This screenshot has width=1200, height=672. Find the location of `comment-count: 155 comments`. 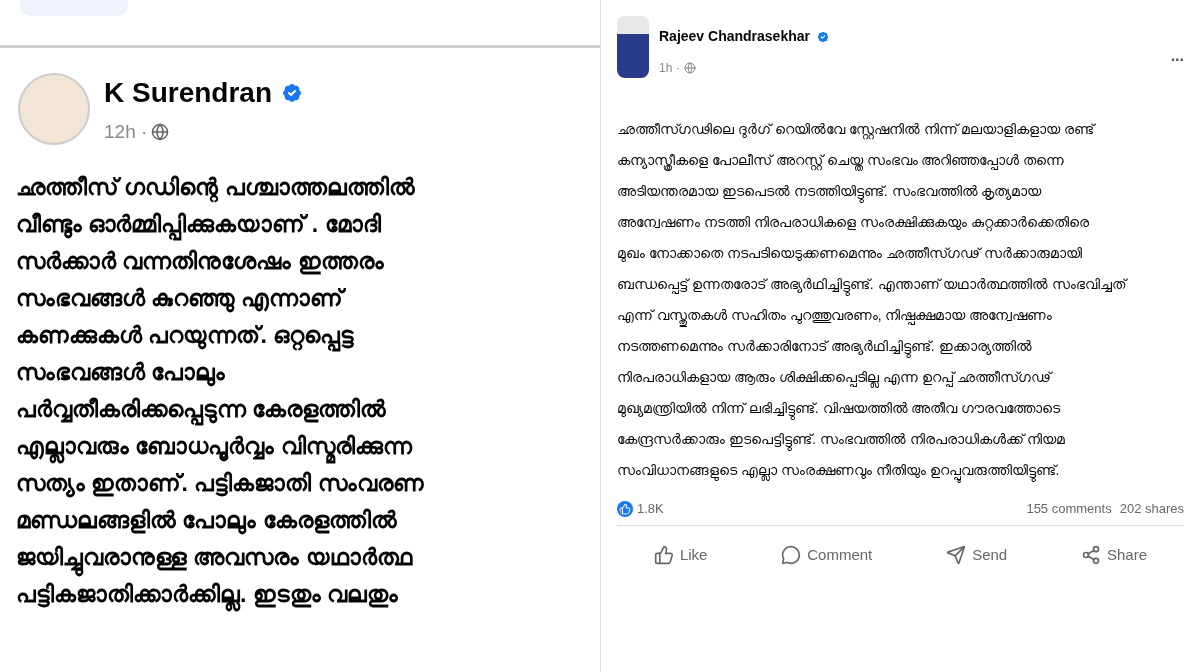

comment-count: 155 comments is located at coordinates (1069, 508).